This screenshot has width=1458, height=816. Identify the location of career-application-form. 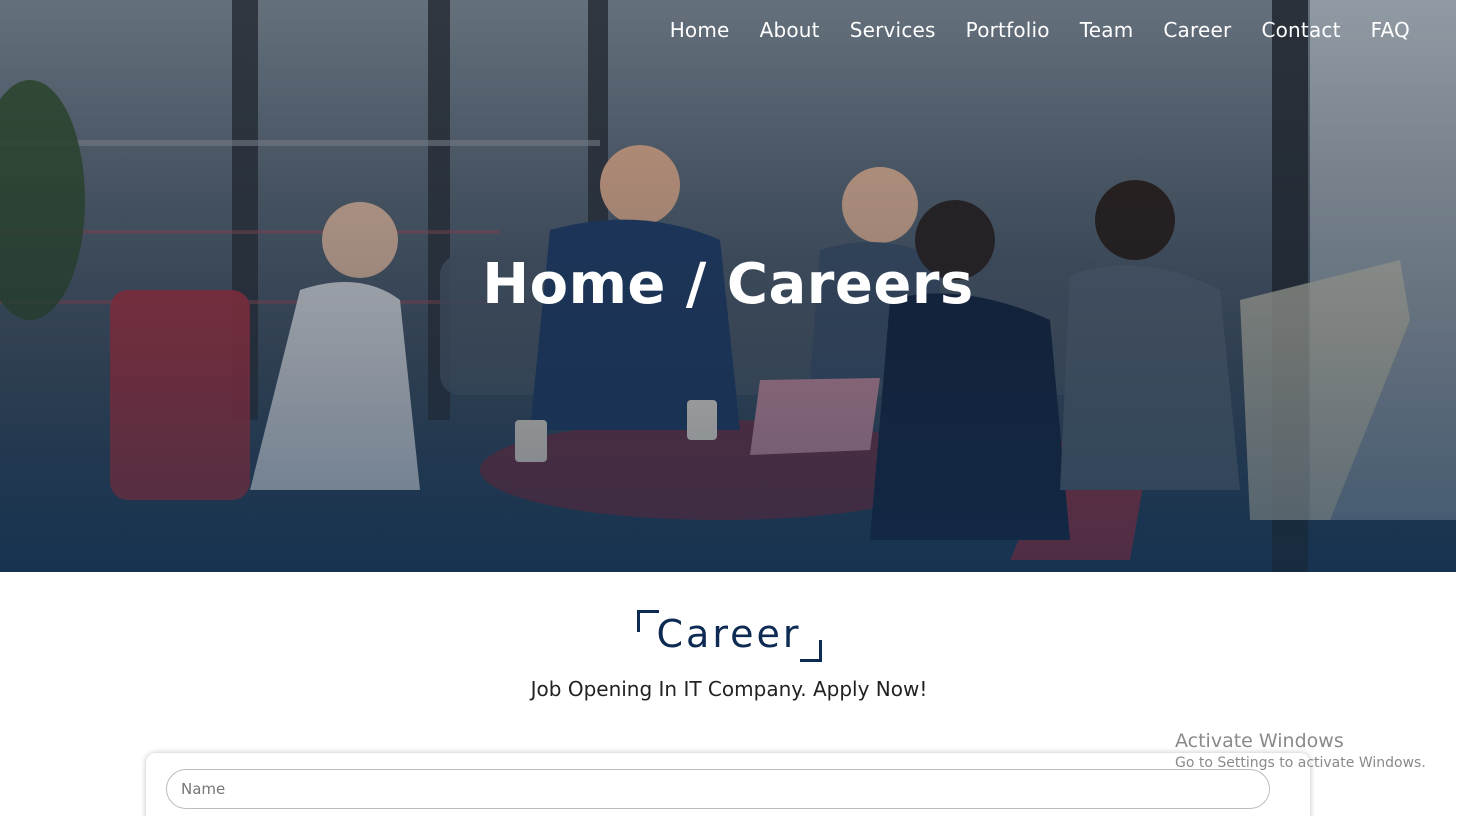
(728, 784).